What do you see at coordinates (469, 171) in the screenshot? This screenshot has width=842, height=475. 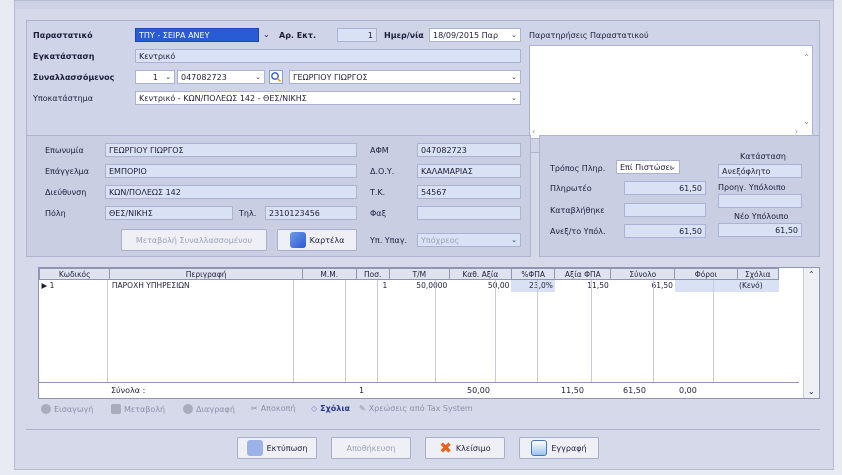 I see `doy-field: ΚΑΛΑΜΑΡΙΑΣ` at bounding box center [469, 171].